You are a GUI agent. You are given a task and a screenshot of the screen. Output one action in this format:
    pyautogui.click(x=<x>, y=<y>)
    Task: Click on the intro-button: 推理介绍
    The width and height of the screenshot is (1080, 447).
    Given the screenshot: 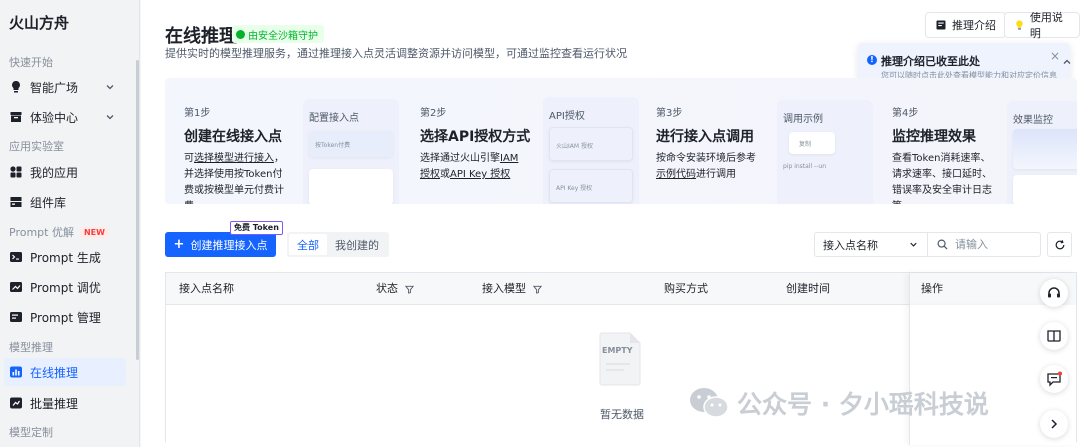 What is the action you would take?
    pyautogui.click(x=965, y=25)
    